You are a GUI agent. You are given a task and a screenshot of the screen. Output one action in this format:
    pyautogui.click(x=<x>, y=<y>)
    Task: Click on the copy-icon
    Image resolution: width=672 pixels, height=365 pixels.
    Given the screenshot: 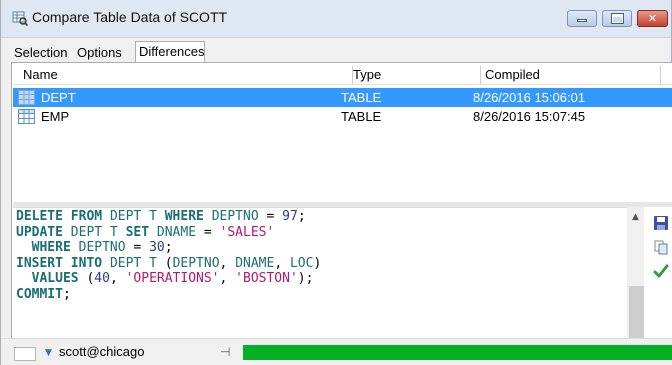 What is the action you would take?
    pyautogui.click(x=661, y=247)
    